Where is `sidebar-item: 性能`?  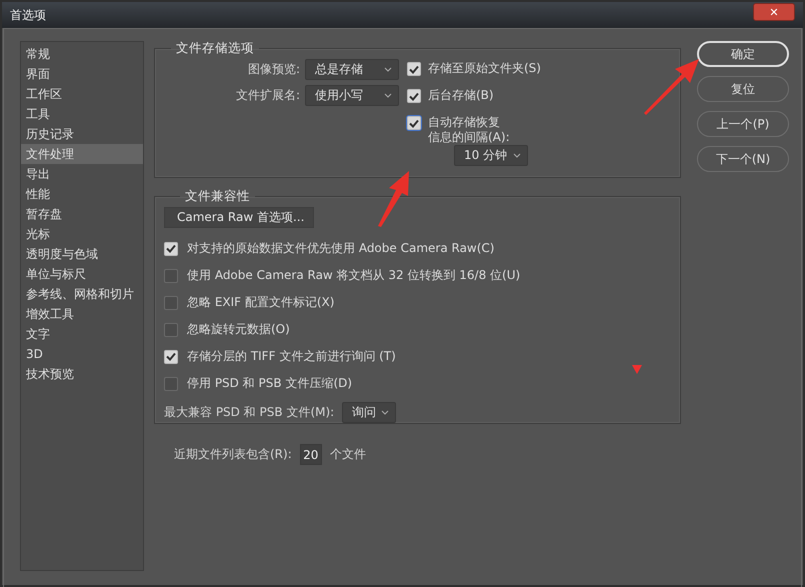
sidebar-item: 性能 is located at coordinates (82, 194).